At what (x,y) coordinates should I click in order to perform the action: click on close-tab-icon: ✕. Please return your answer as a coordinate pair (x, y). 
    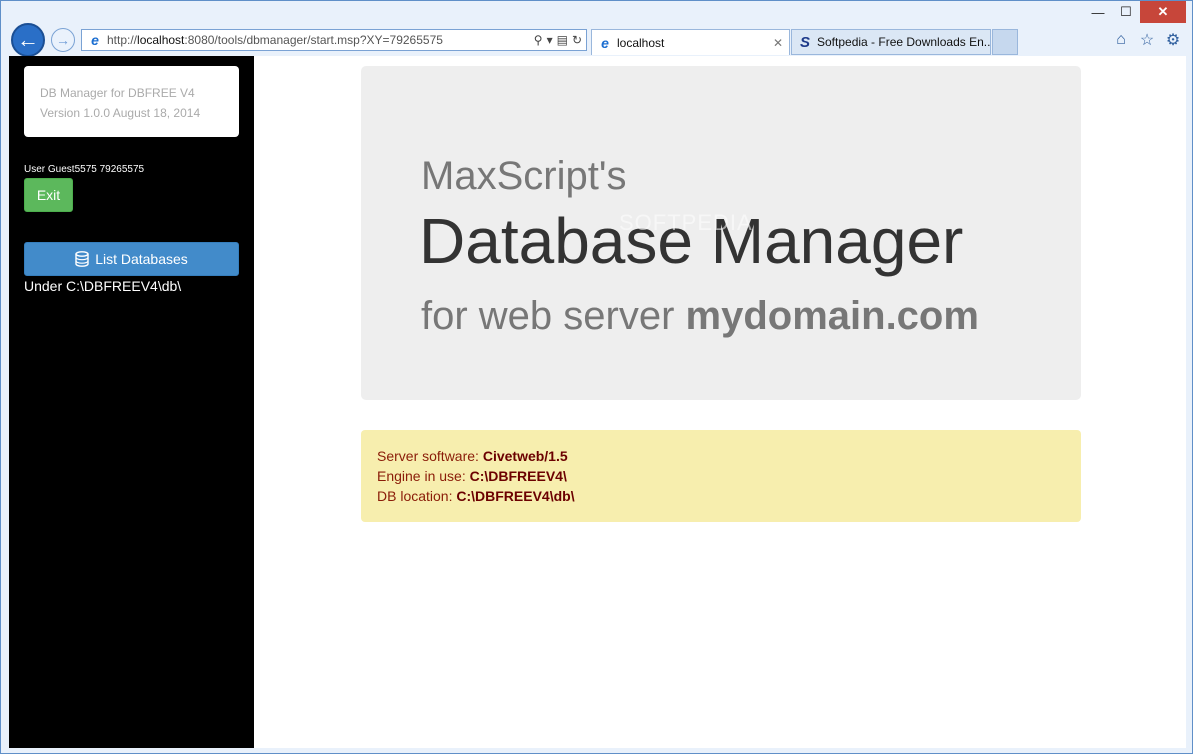
    Looking at the image, I should click on (781, 43).